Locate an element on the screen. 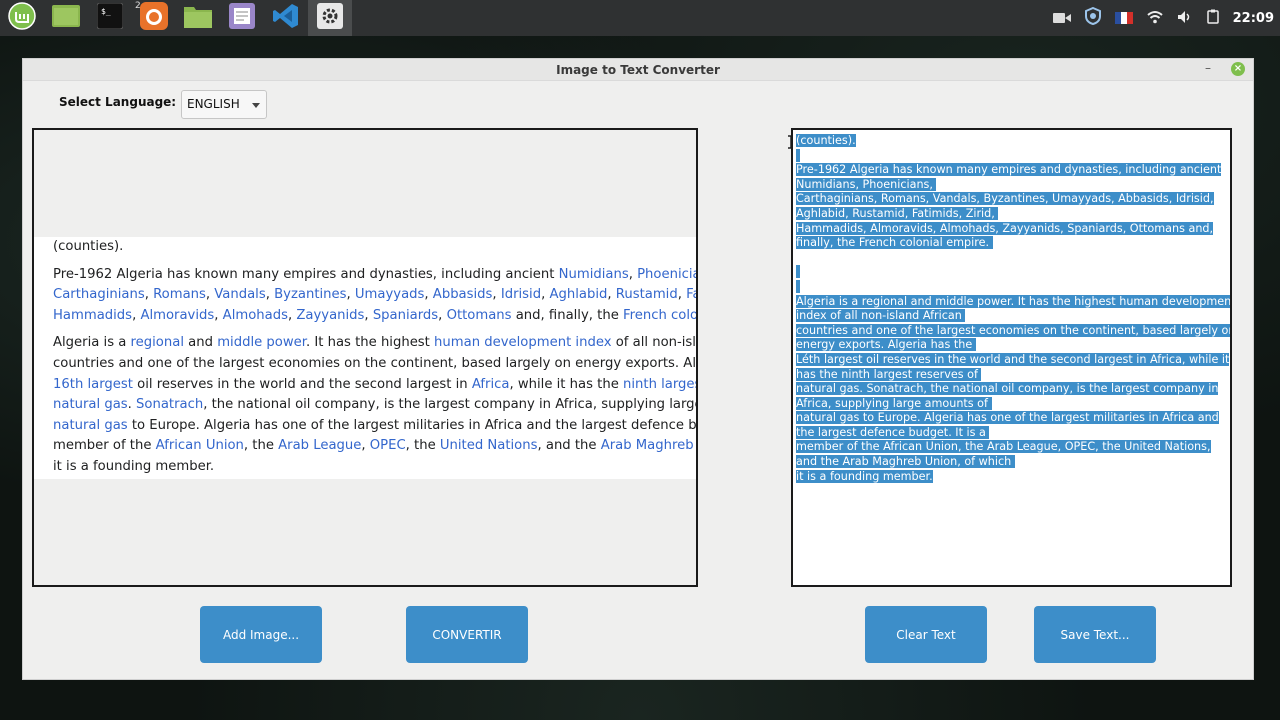 The height and width of the screenshot is (720, 1280). close-button: × is located at coordinates (1238, 69).